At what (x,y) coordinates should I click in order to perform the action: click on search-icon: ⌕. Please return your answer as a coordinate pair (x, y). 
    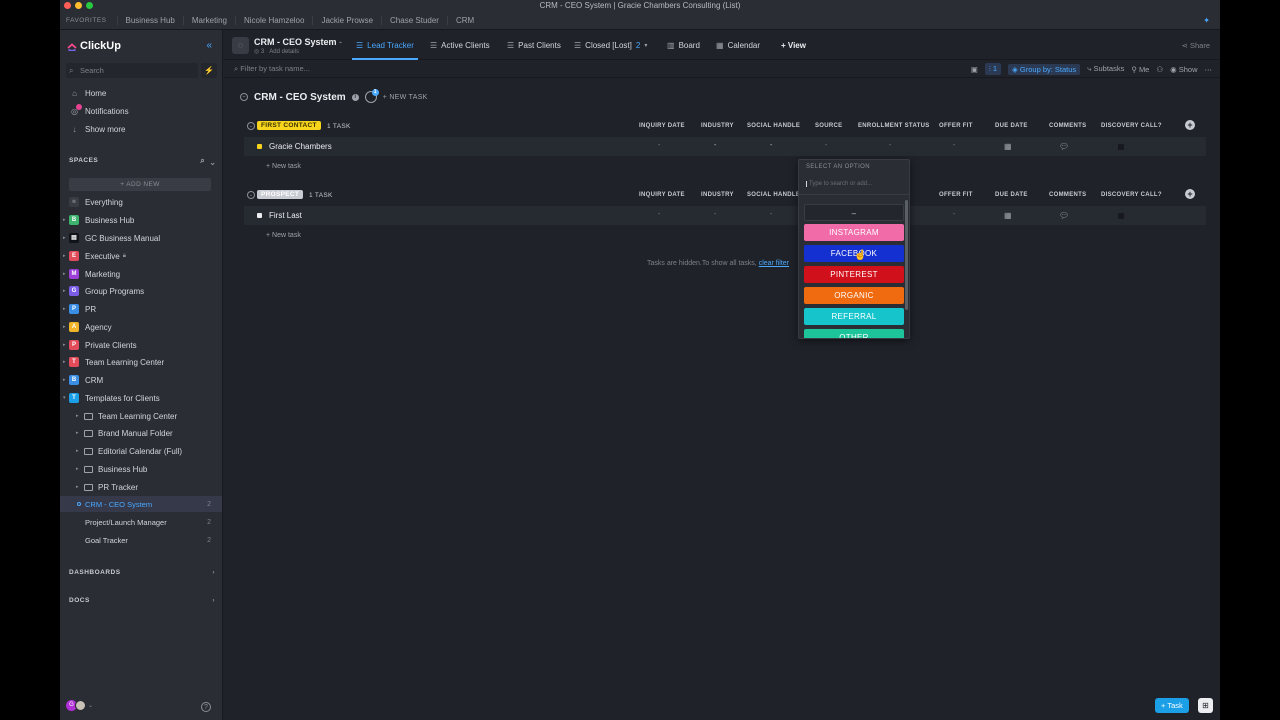
    Looking at the image, I should click on (202, 160).